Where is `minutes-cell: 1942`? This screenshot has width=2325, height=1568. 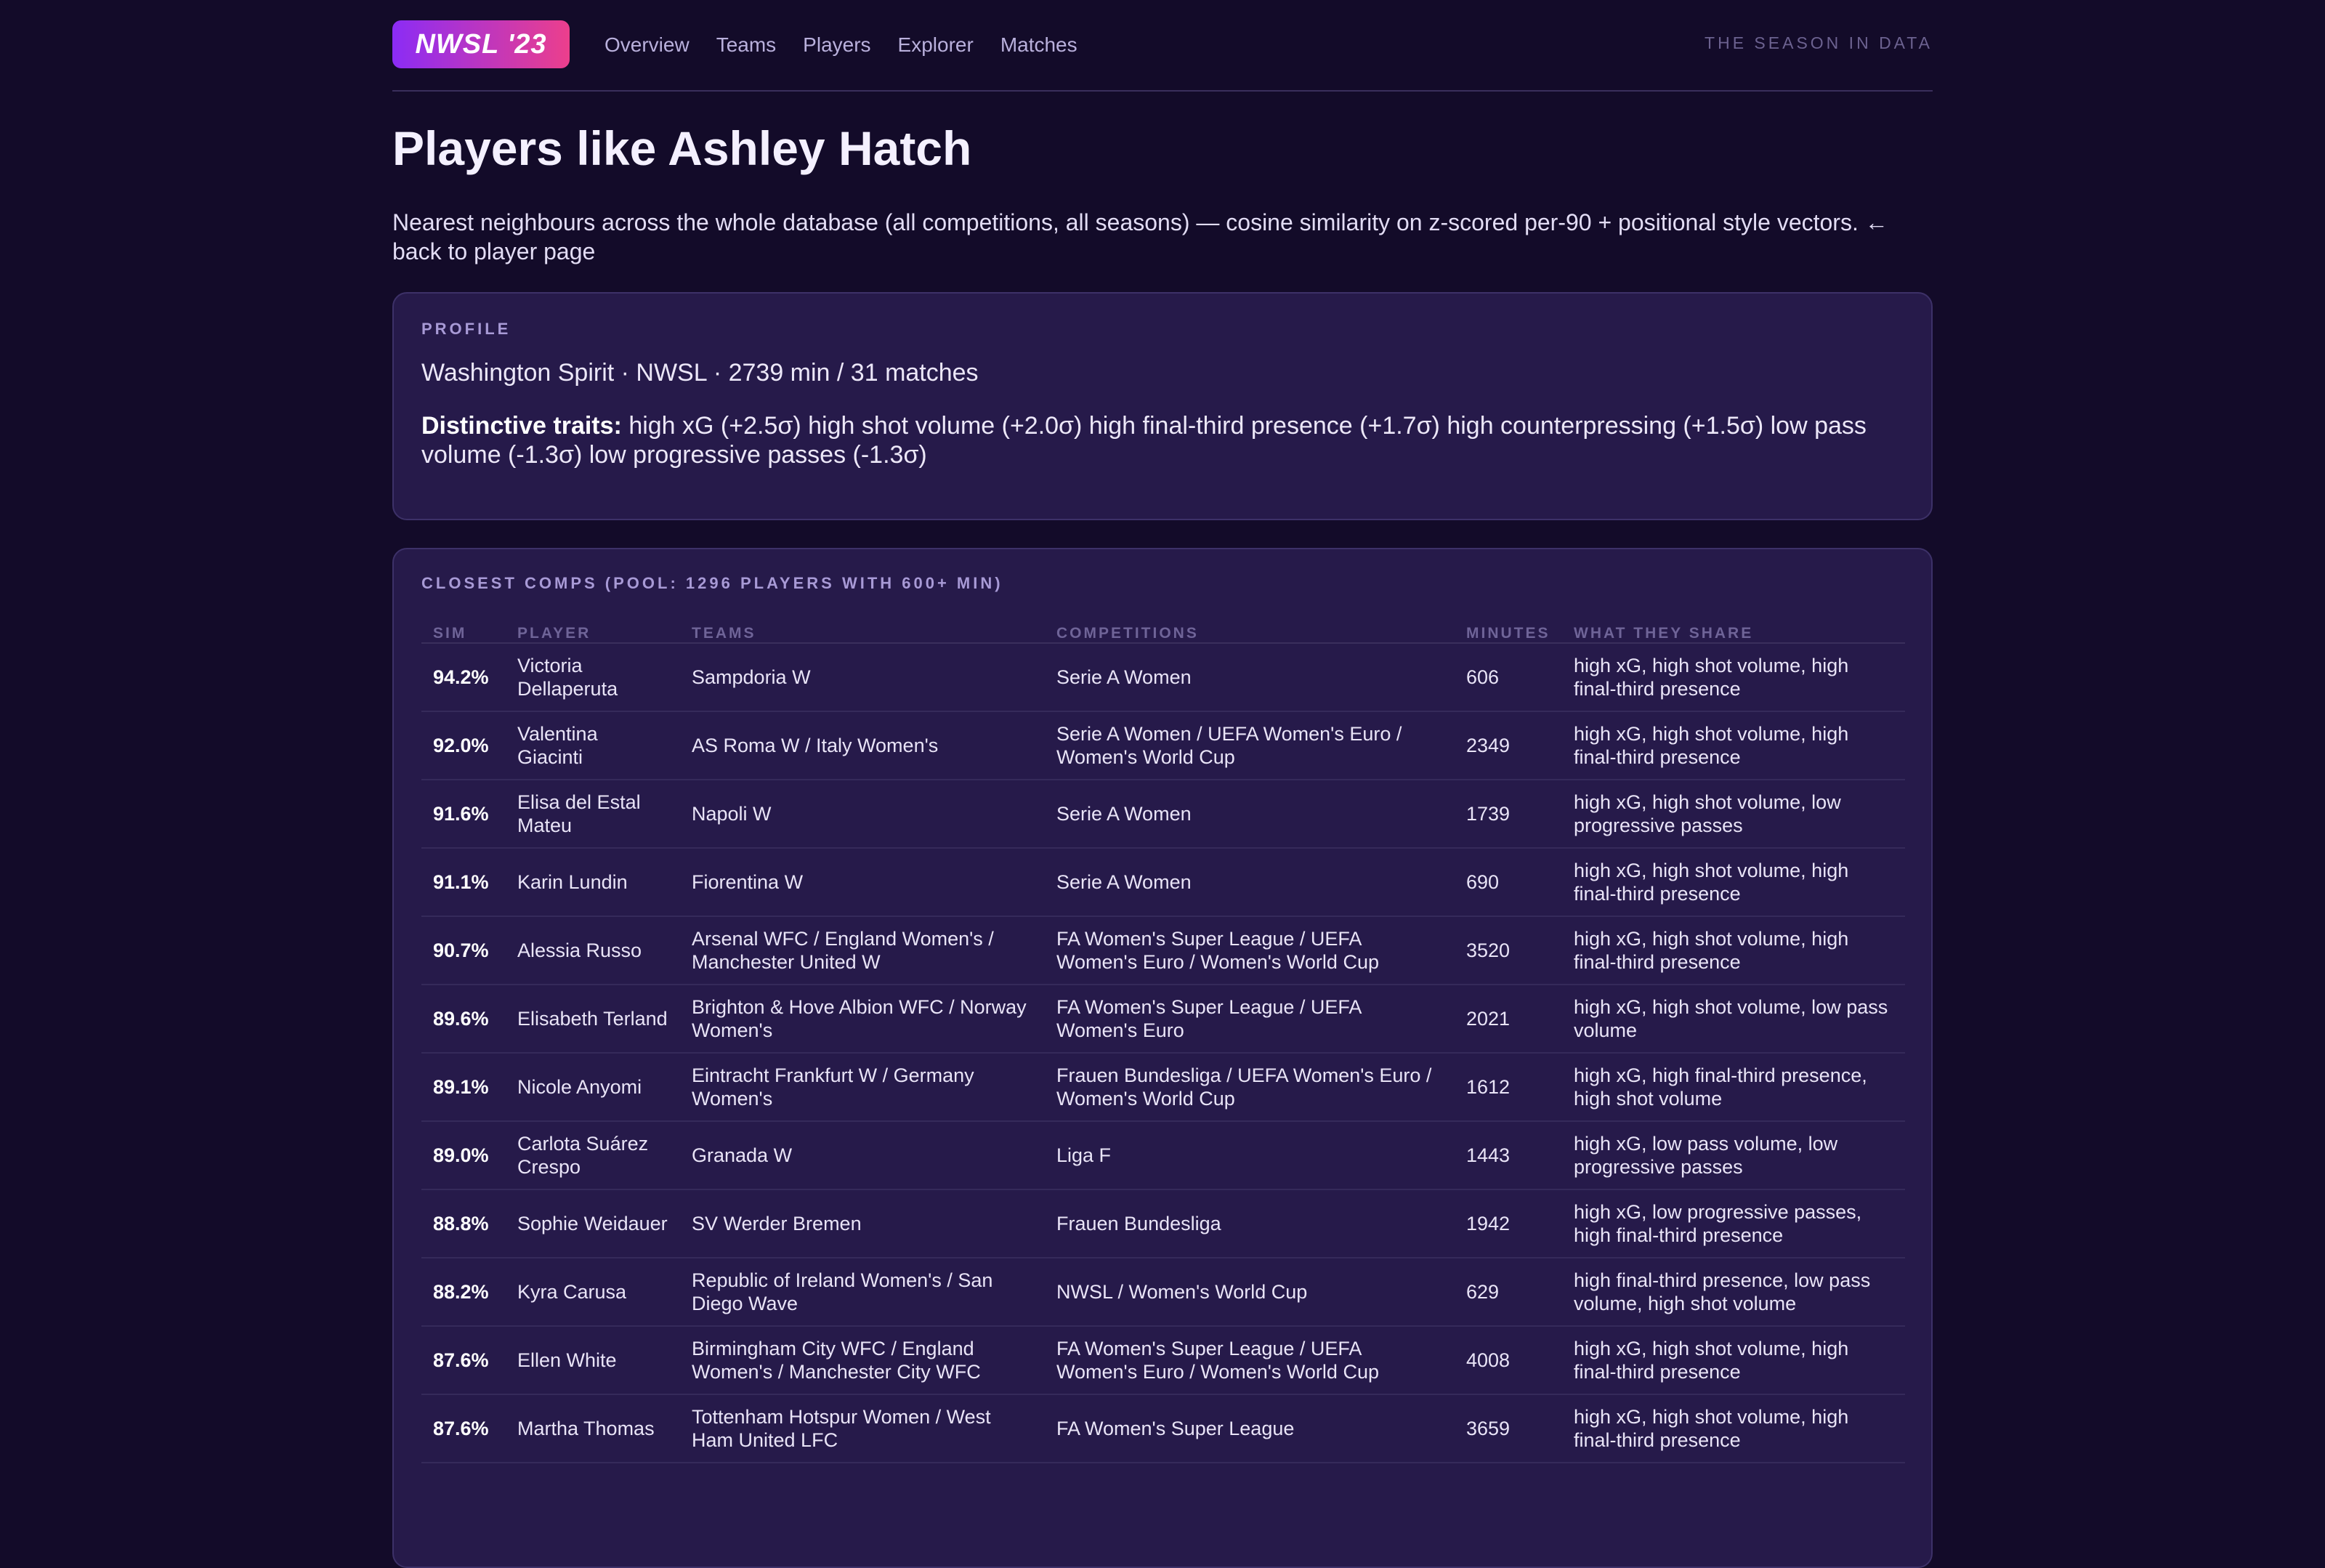 minutes-cell: 1942 is located at coordinates (1509, 1223).